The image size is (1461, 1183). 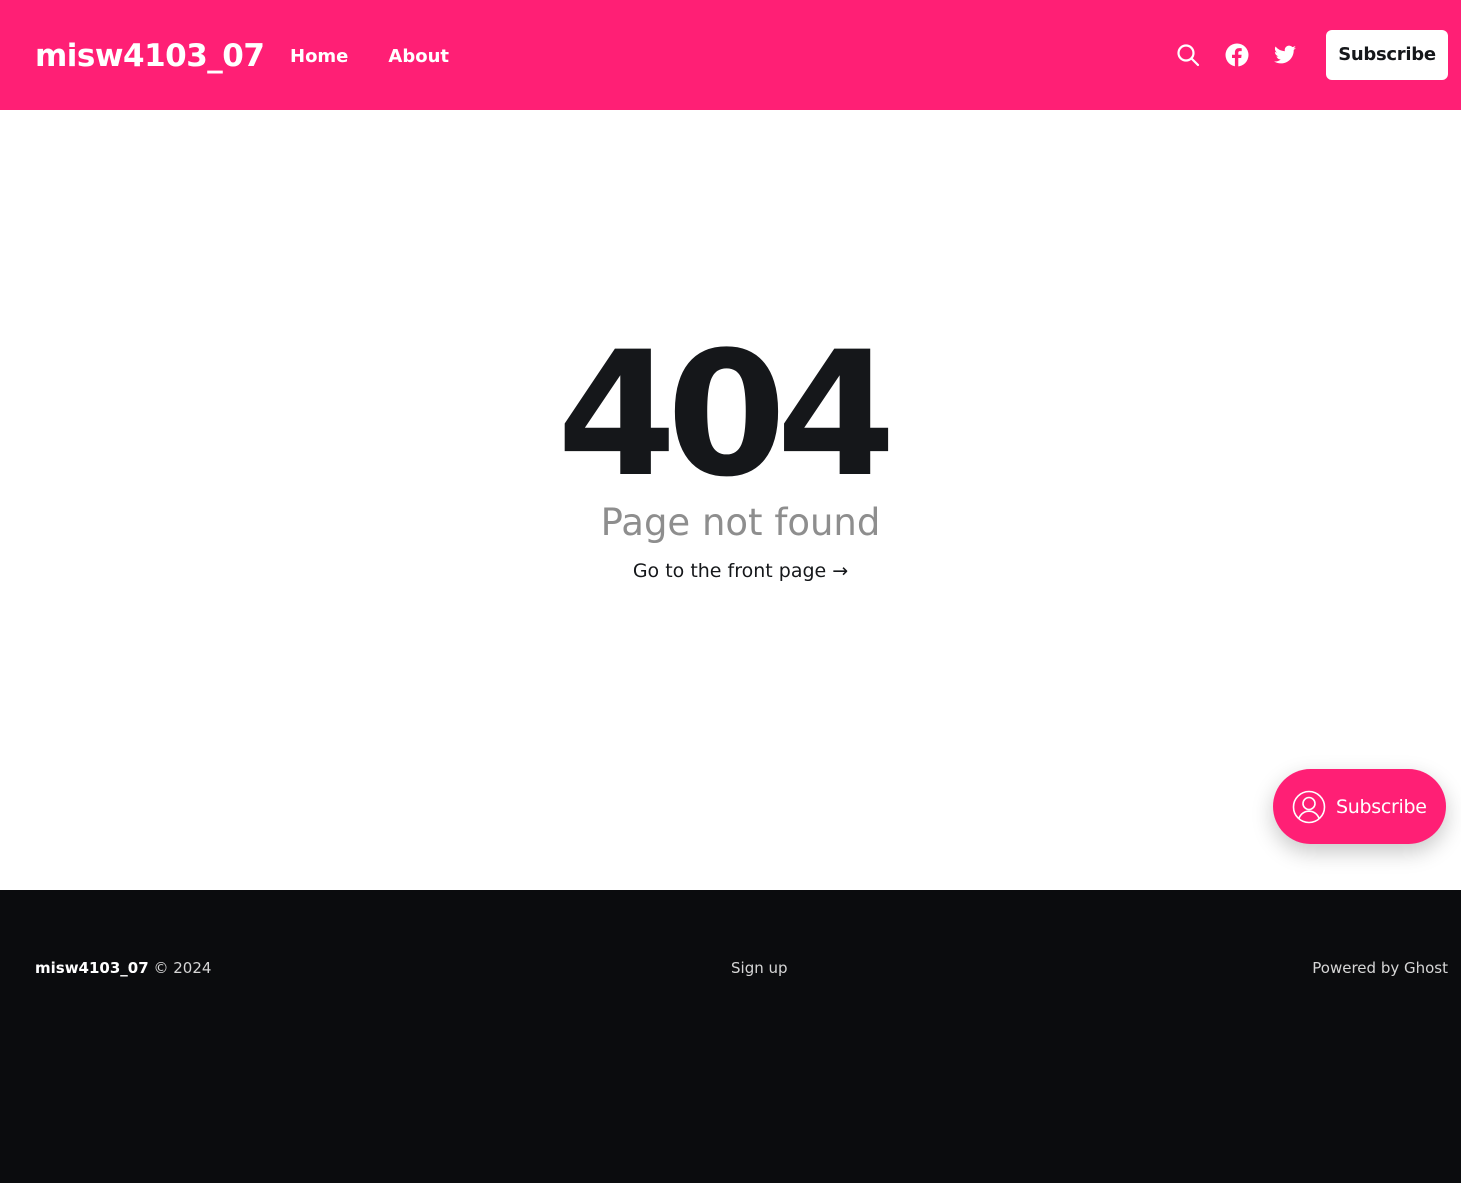 What do you see at coordinates (369, 57) in the screenshot?
I see `main-nav: Home About` at bounding box center [369, 57].